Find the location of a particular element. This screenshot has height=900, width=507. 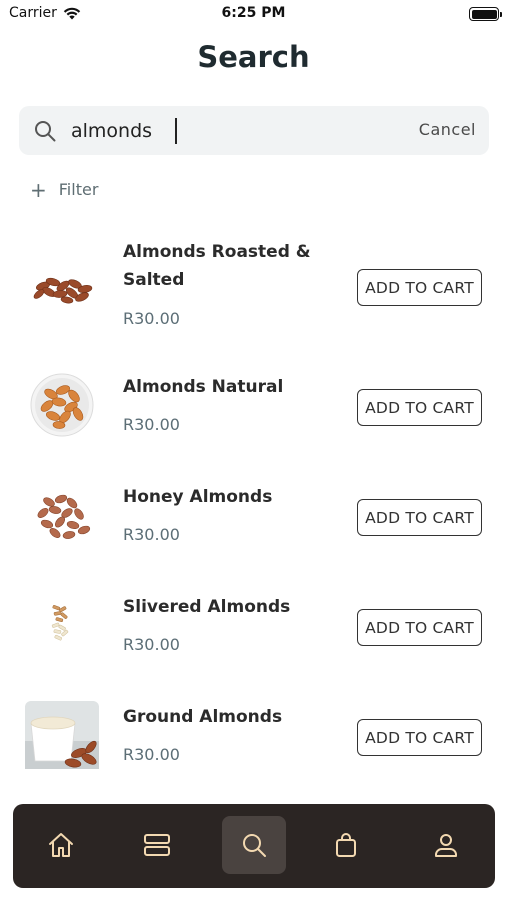

search-input is located at coordinates (221, 131).